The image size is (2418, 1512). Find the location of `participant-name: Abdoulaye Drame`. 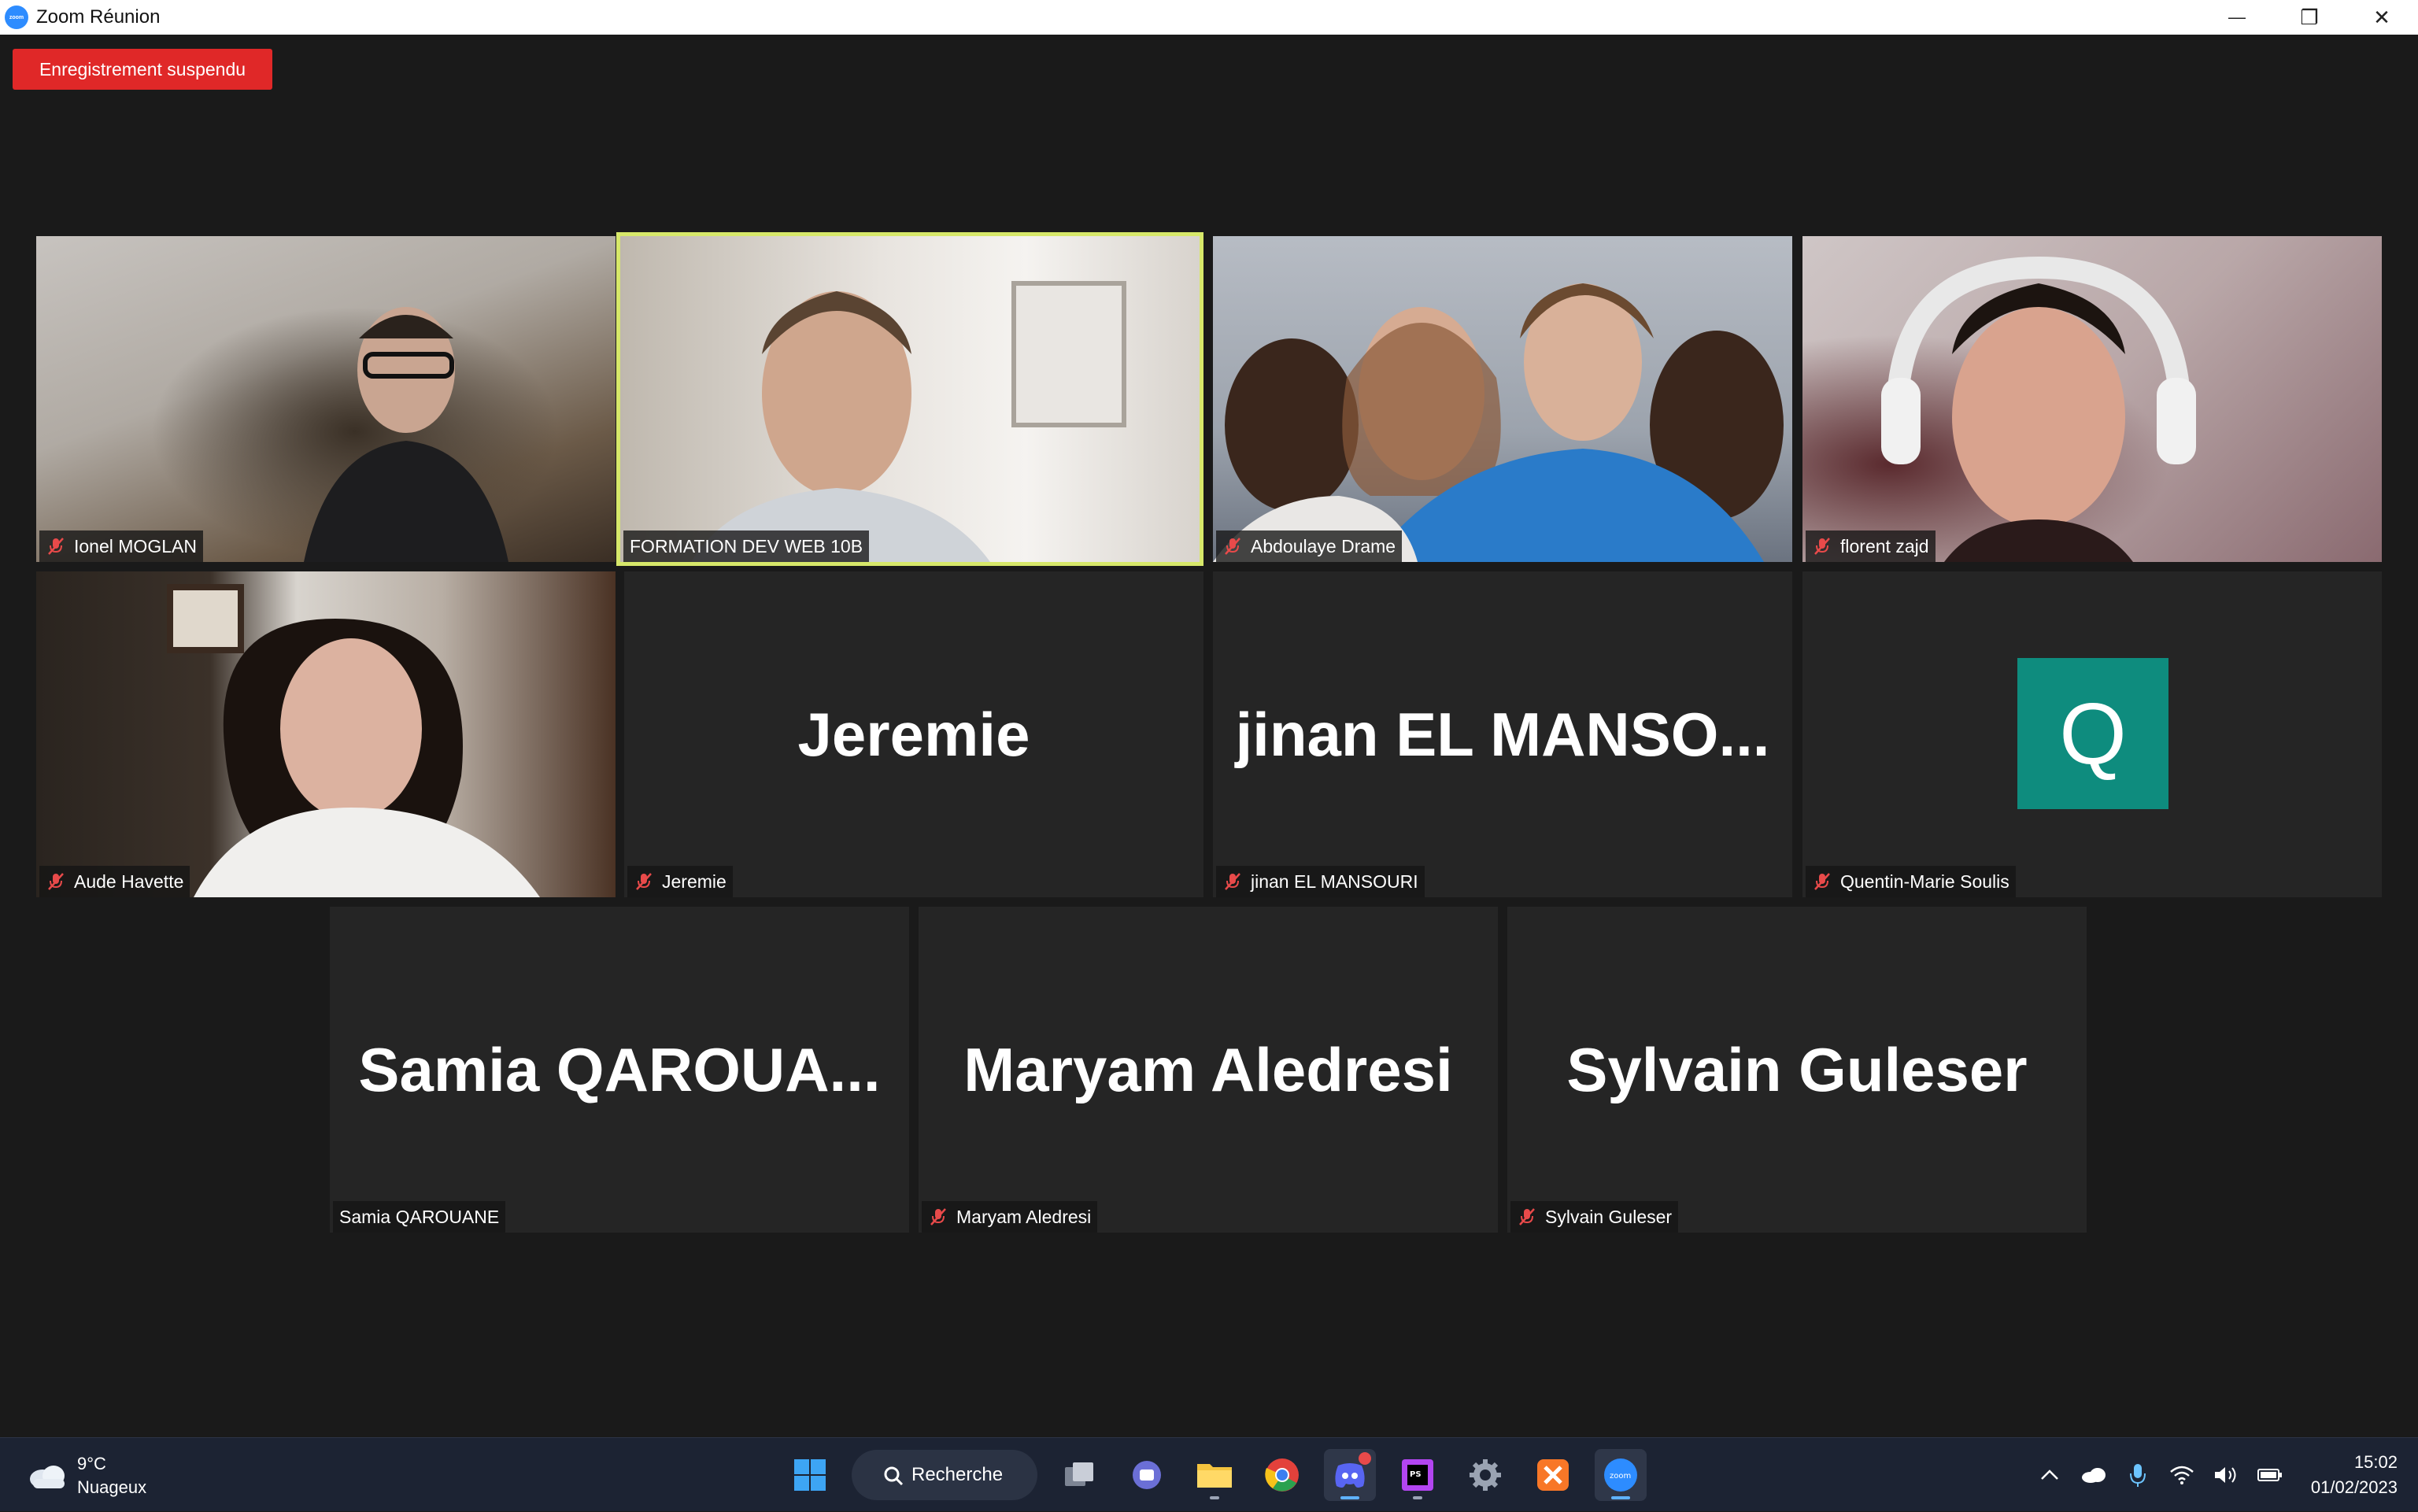

participant-name: Abdoulaye Drame is located at coordinates (1323, 547).